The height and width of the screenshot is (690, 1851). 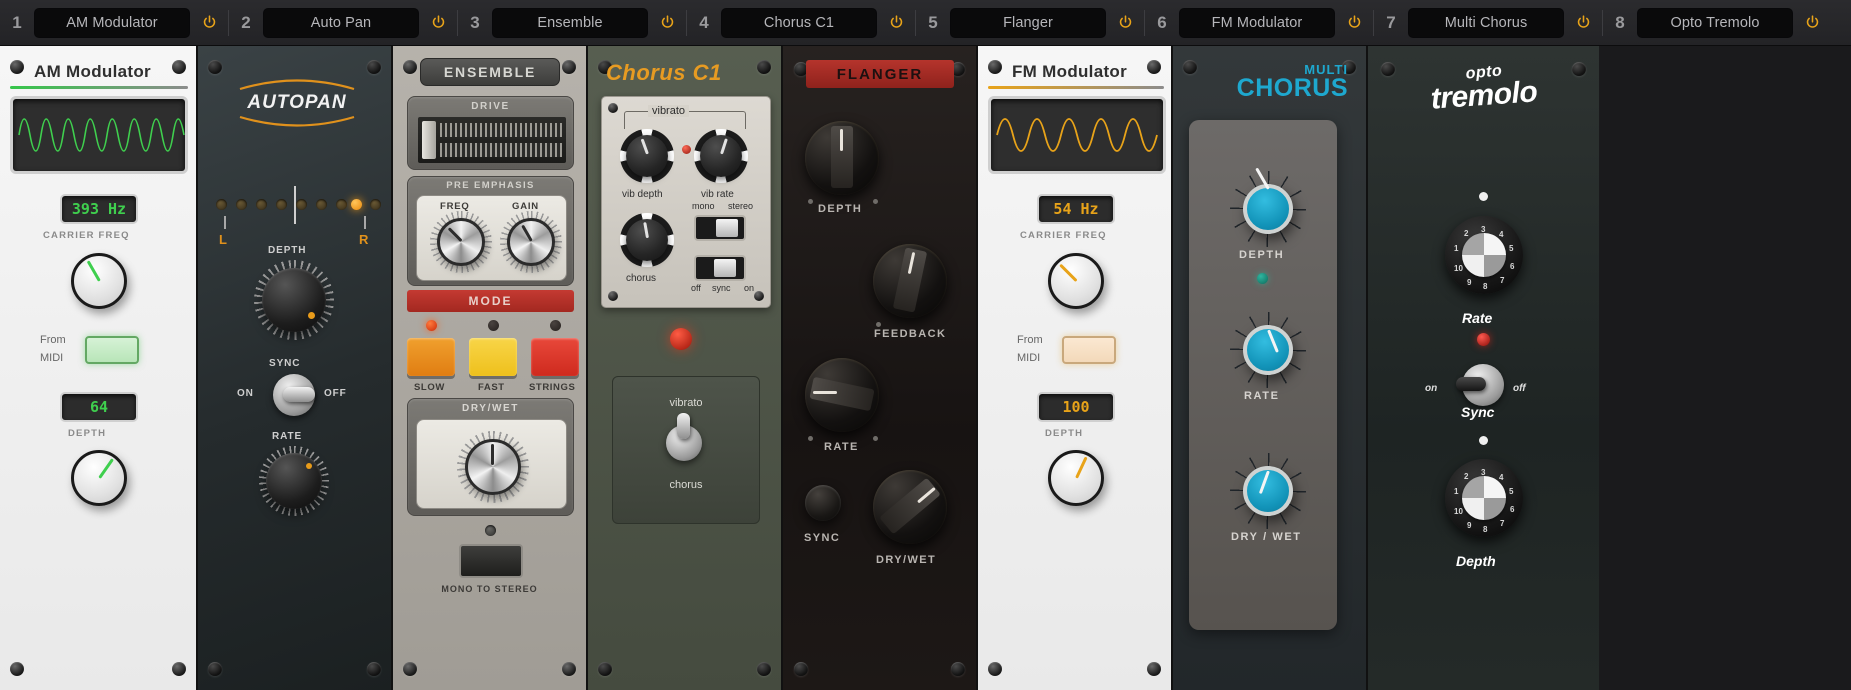 What do you see at coordinates (501, 130) in the screenshot?
I see `drive-ticks` at bounding box center [501, 130].